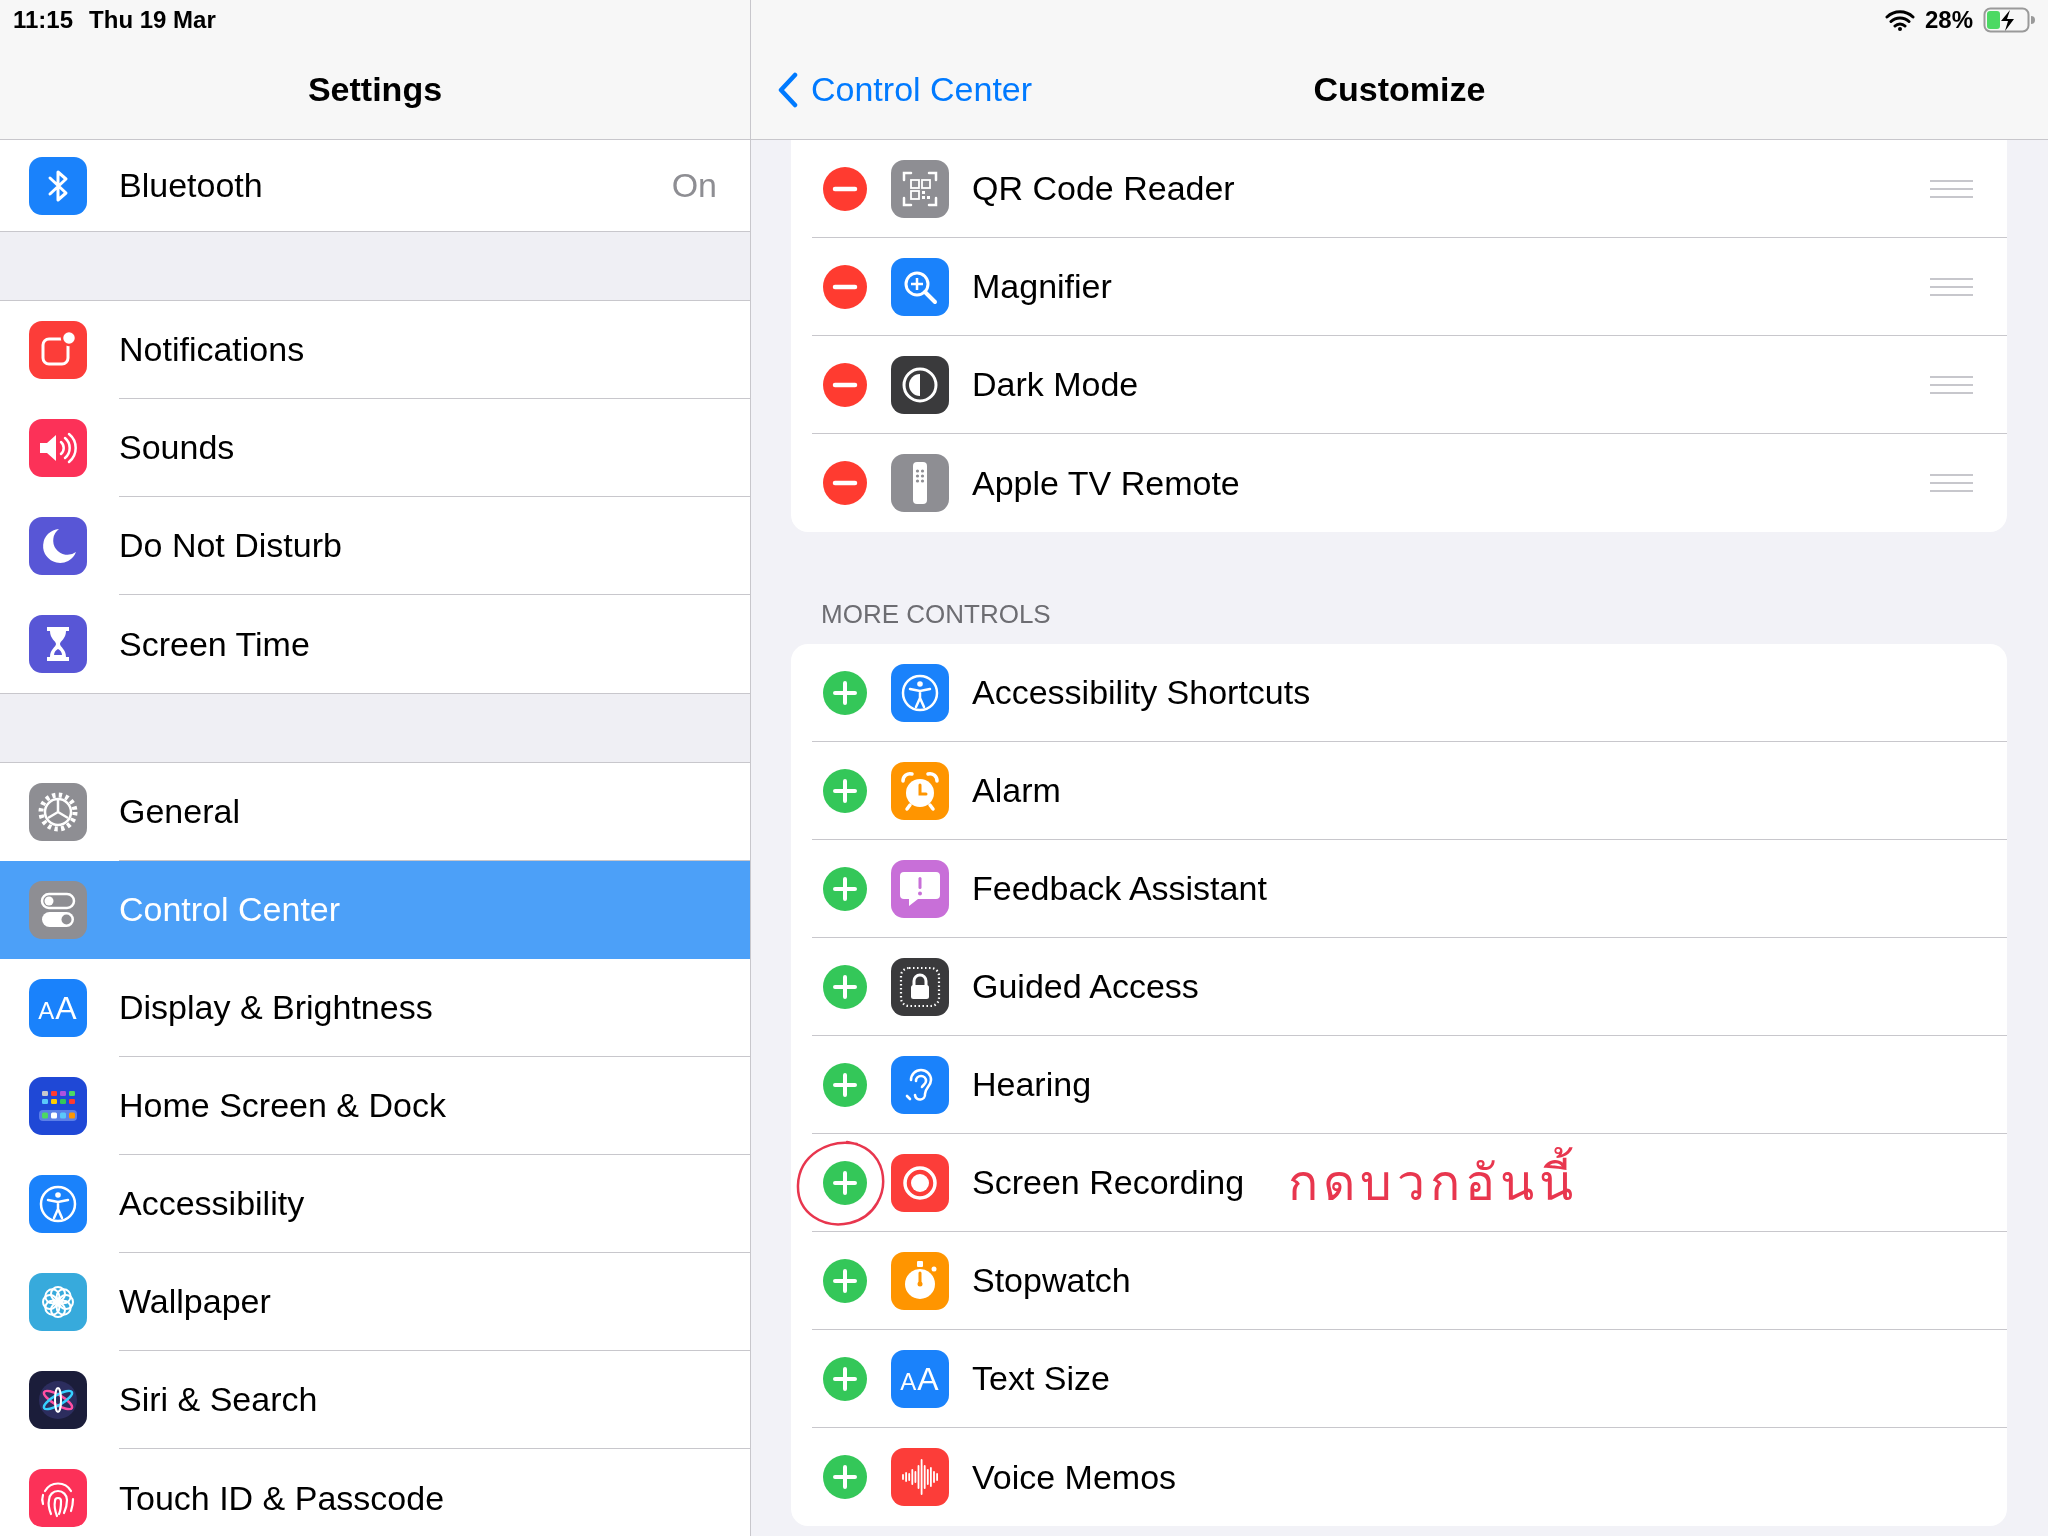 The image size is (2048, 1536). I want to click on speech-bubble-icon, so click(920, 888).